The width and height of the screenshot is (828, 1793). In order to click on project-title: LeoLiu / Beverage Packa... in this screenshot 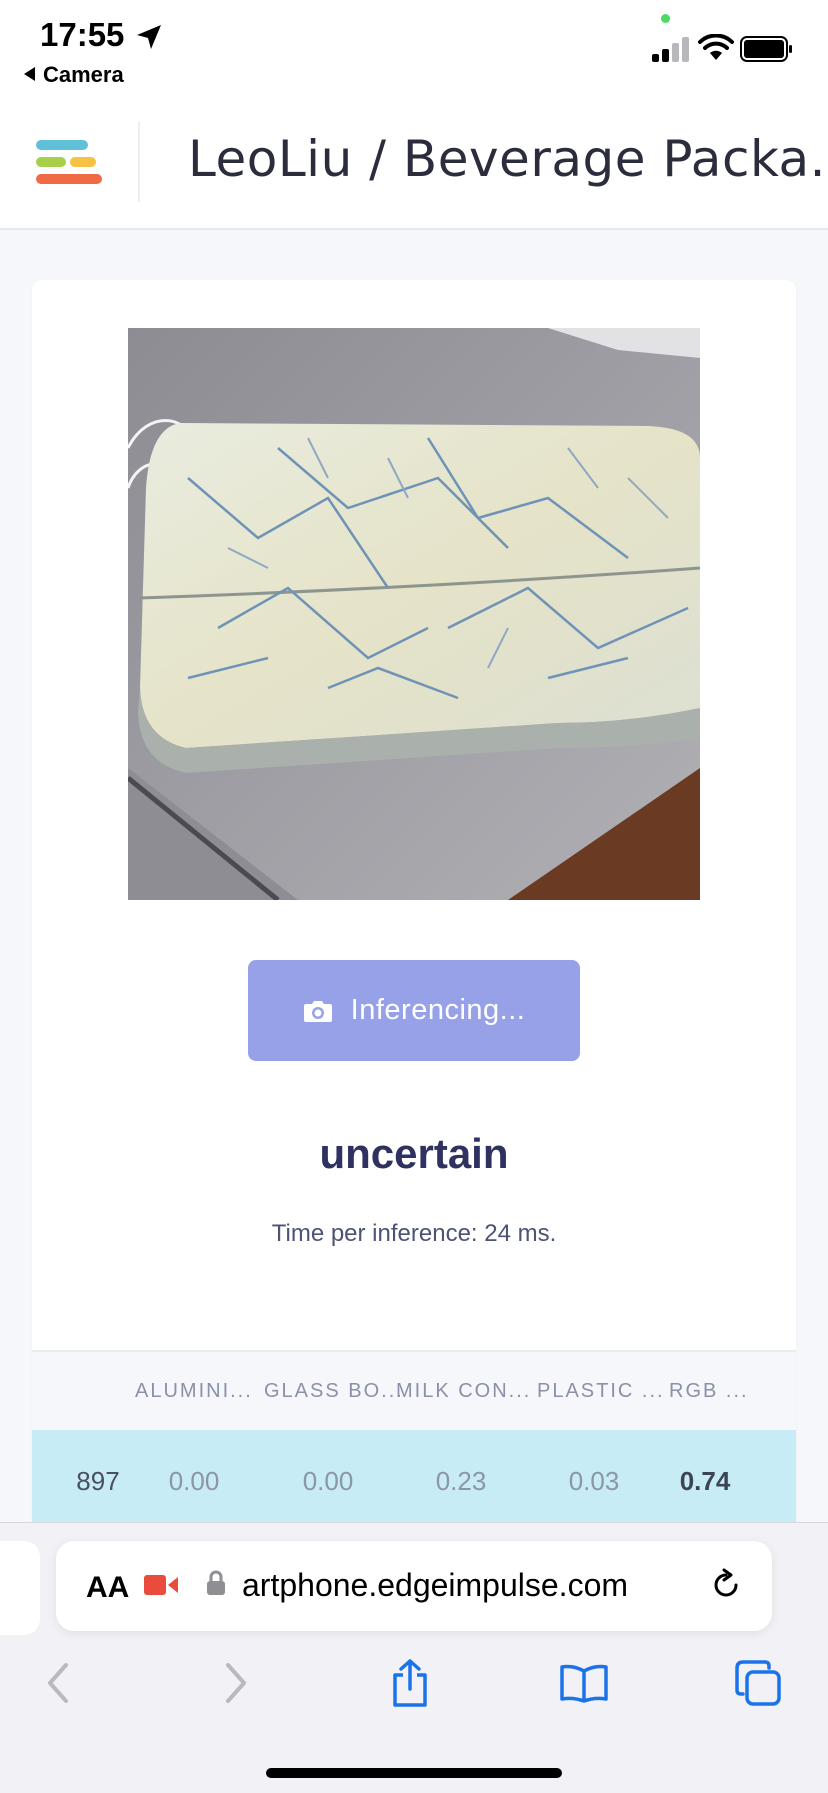, I will do `click(508, 159)`.